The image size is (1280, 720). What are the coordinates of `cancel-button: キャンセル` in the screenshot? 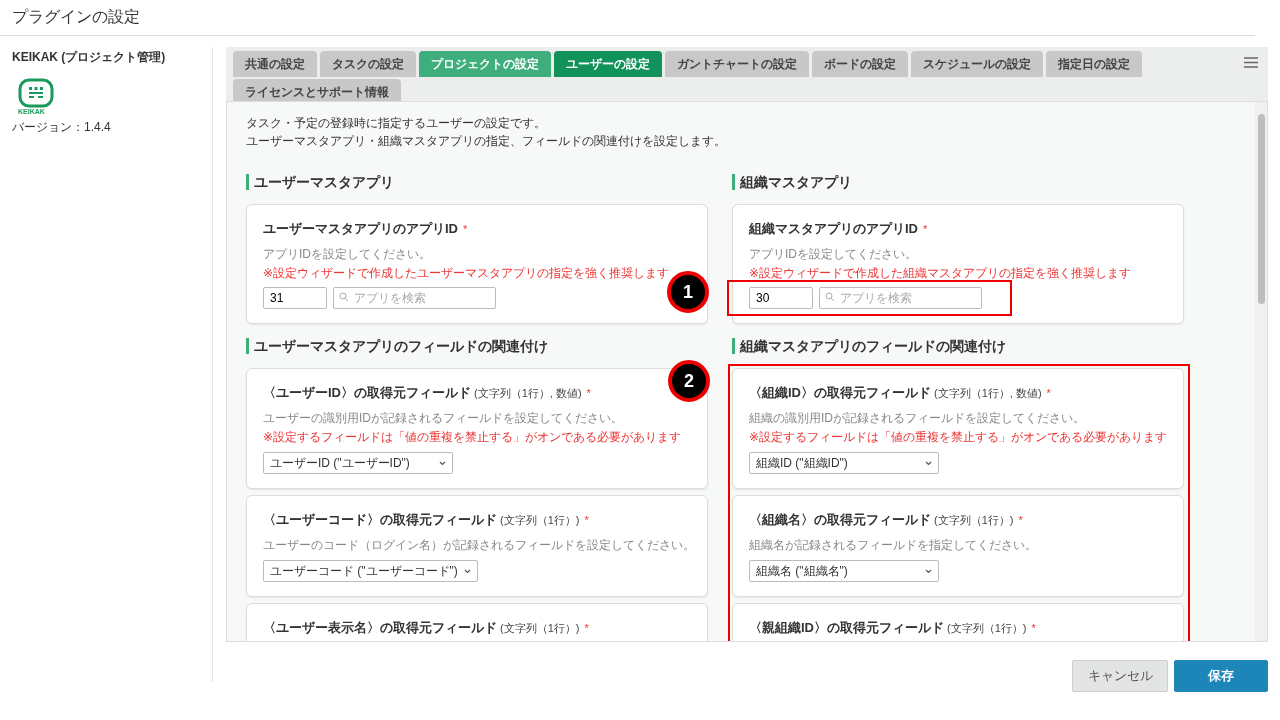 It's located at (1120, 676).